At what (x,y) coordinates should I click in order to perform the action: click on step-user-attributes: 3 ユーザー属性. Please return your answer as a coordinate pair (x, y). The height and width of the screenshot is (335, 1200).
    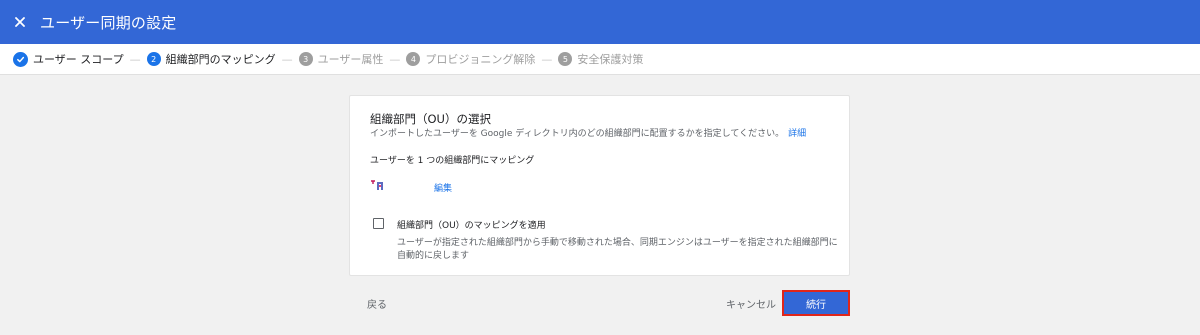
    Looking at the image, I should click on (341, 59).